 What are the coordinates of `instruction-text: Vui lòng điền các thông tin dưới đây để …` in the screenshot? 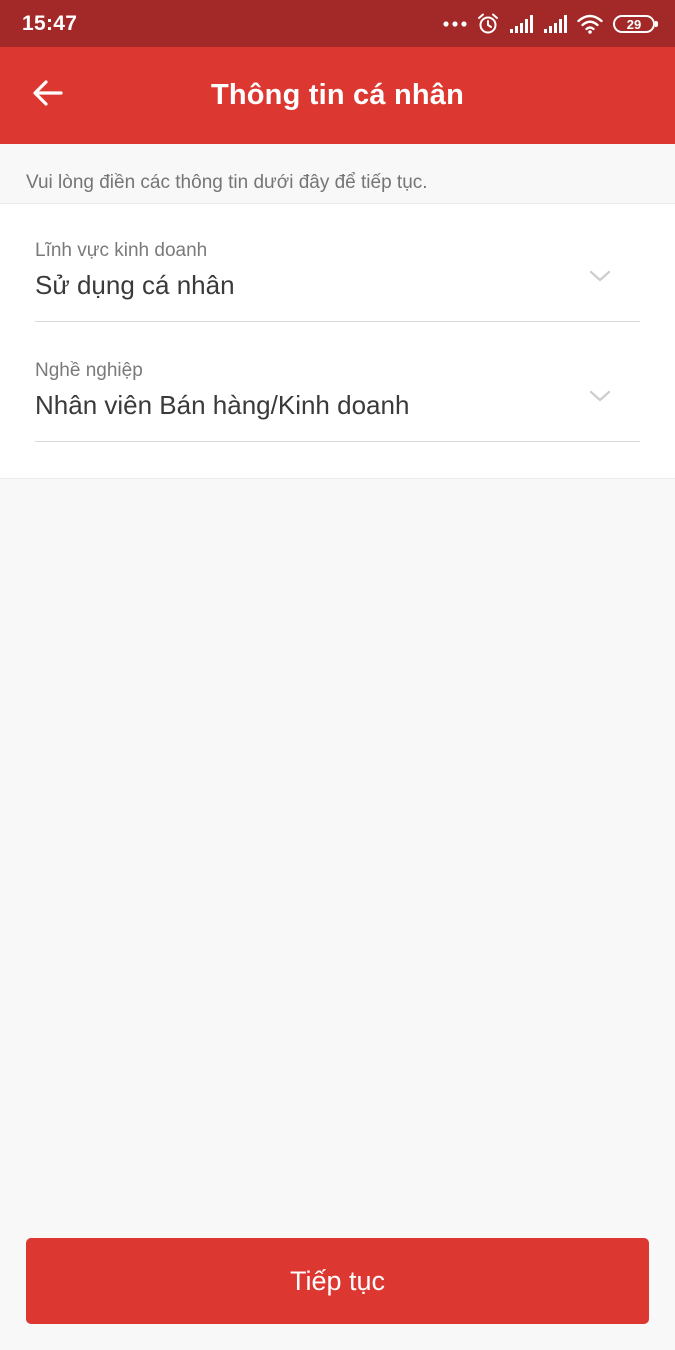 It's located at (227, 182).